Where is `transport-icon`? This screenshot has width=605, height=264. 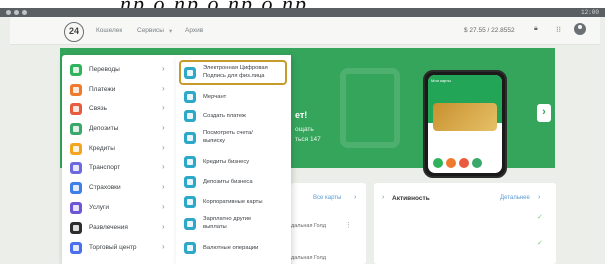 transport-icon is located at coordinates (76, 168).